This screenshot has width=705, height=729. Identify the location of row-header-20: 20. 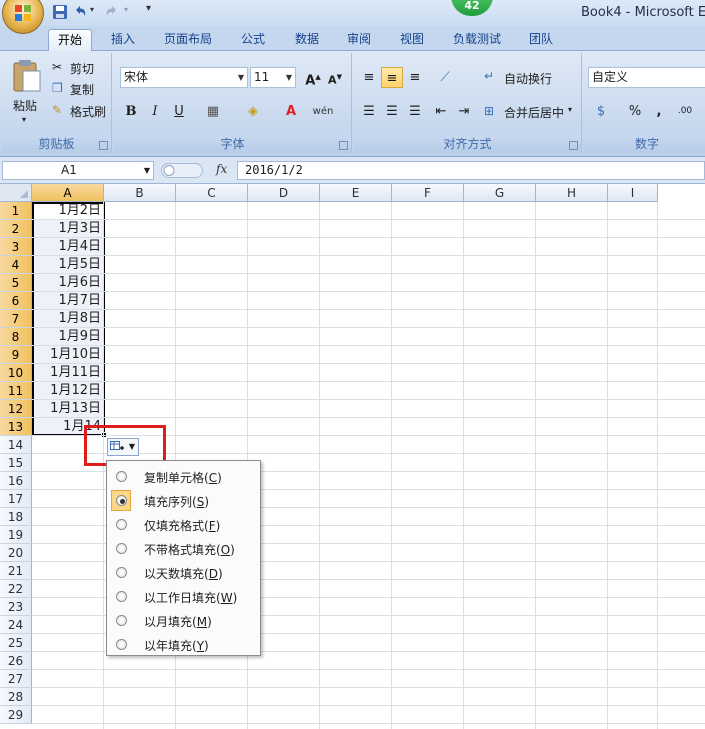
(16, 553).